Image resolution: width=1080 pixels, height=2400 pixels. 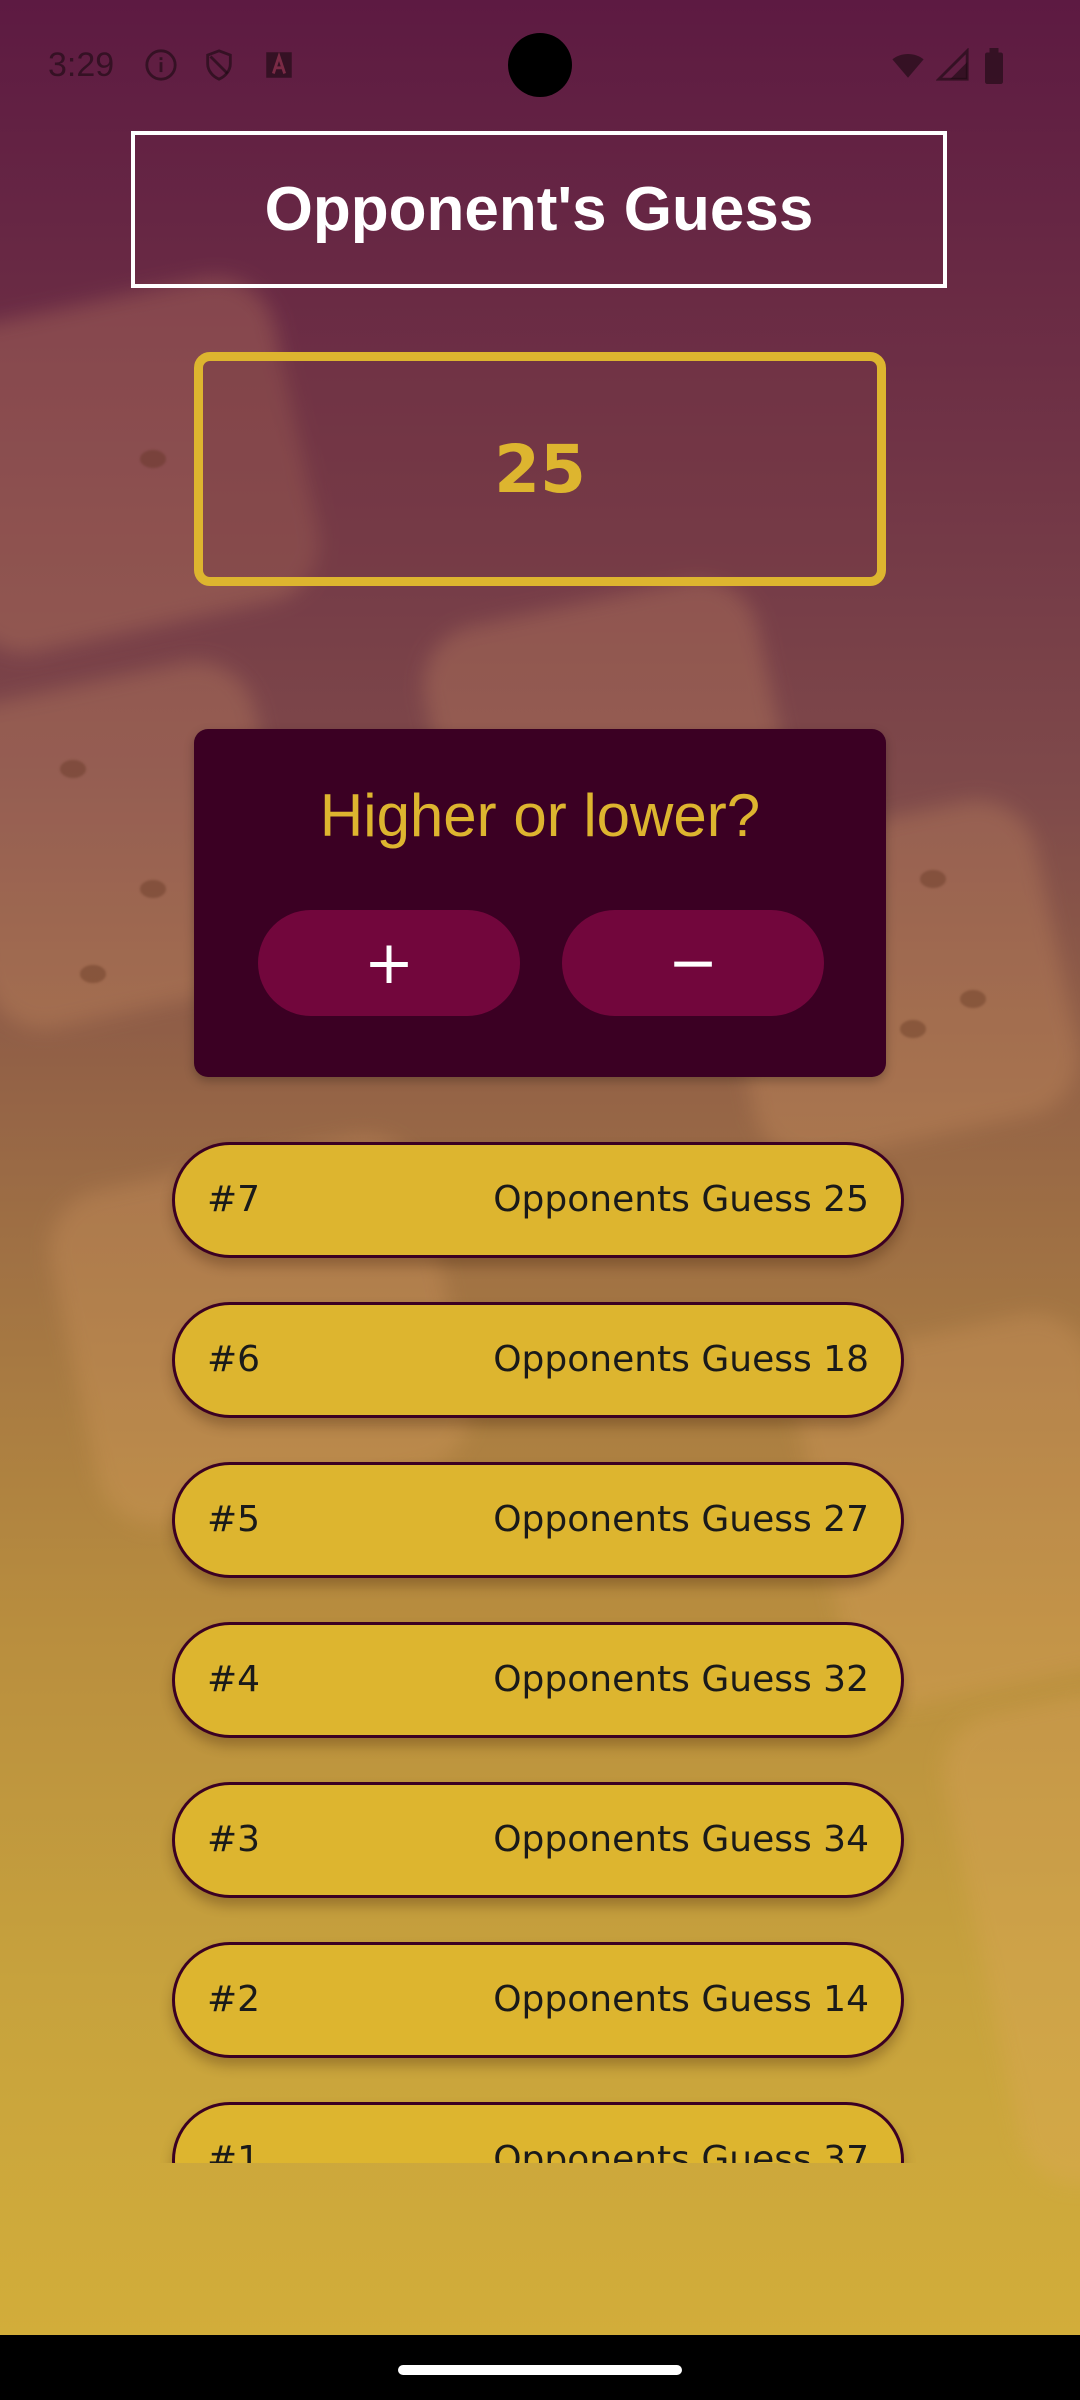 I want to click on signal-icon, so click(x=952, y=64).